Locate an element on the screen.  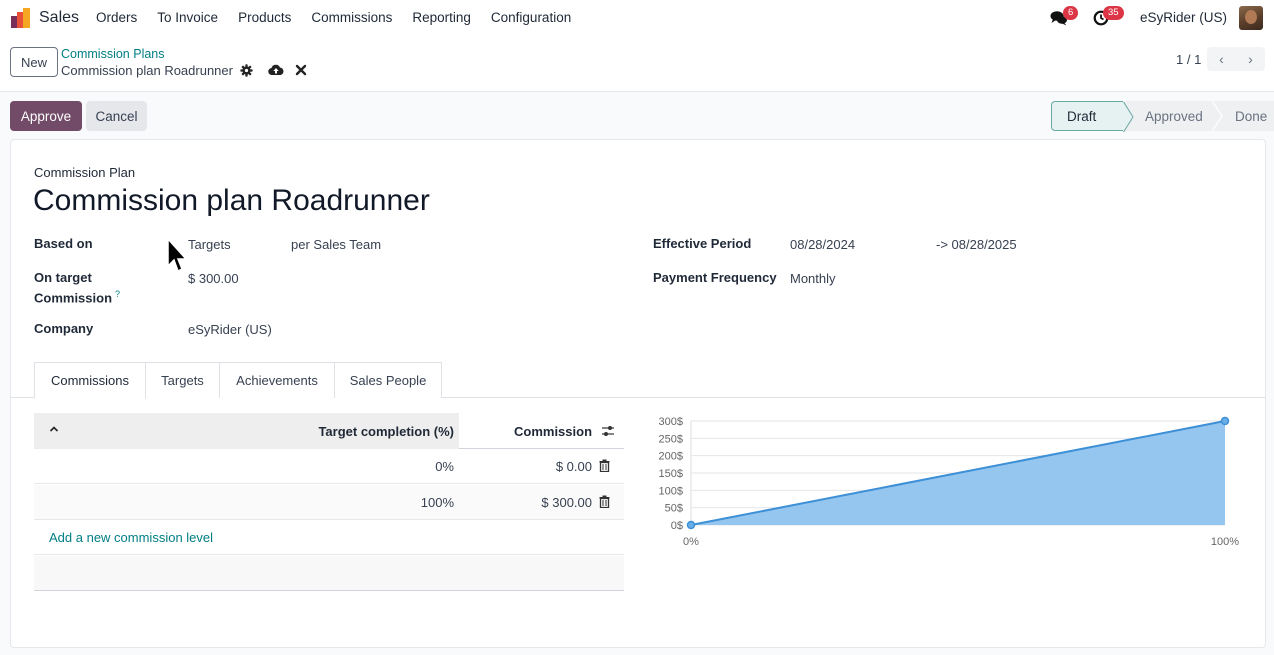
add-commission-level-link: Add a new commission level is located at coordinates (131, 537).